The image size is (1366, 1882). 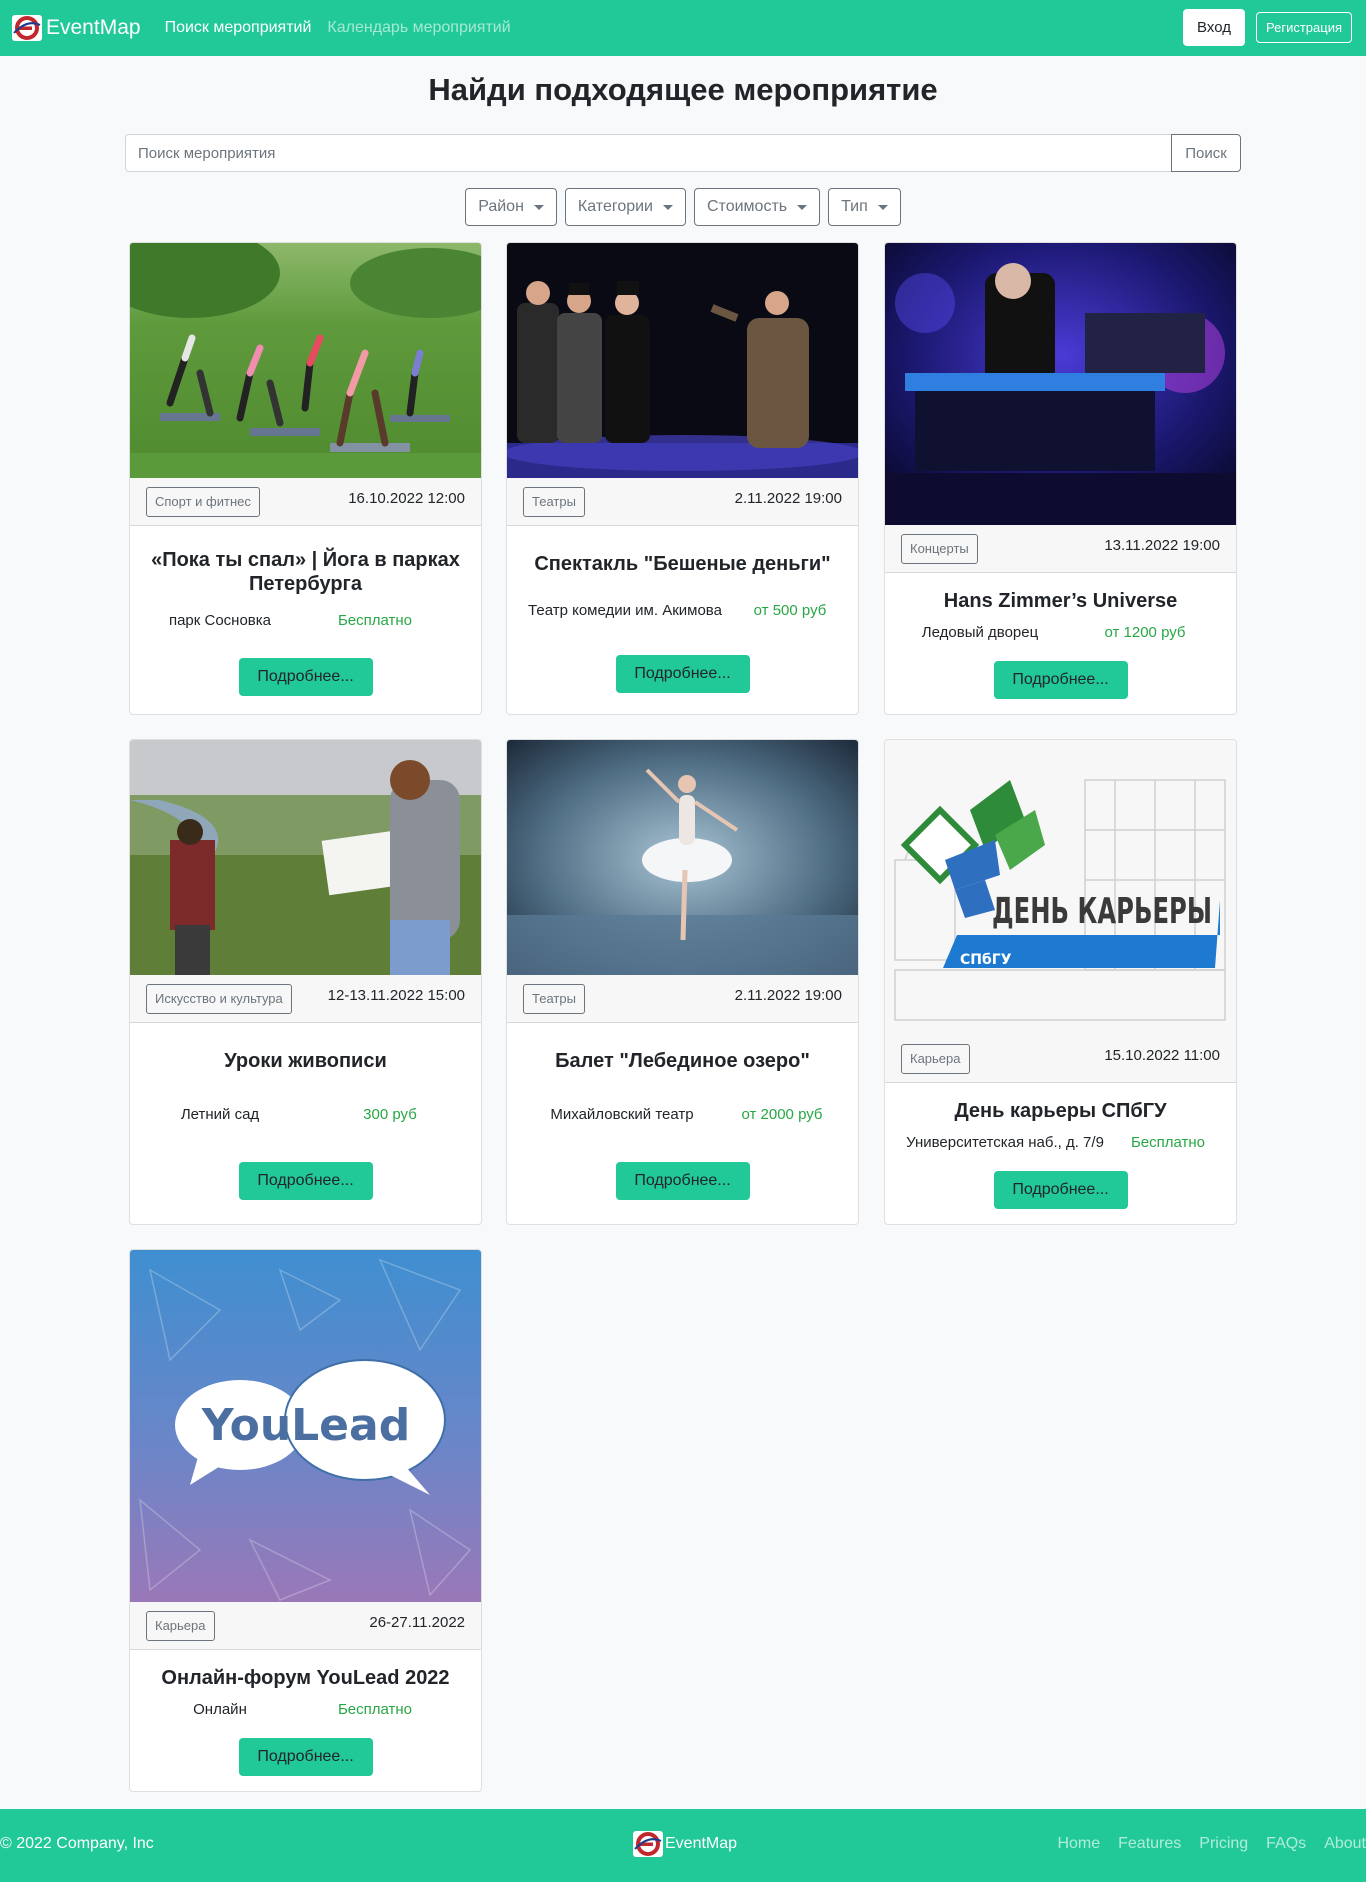 What do you see at coordinates (625, 610) in the screenshot?
I see `event-place: Театр комедии им. Акимова` at bounding box center [625, 610].